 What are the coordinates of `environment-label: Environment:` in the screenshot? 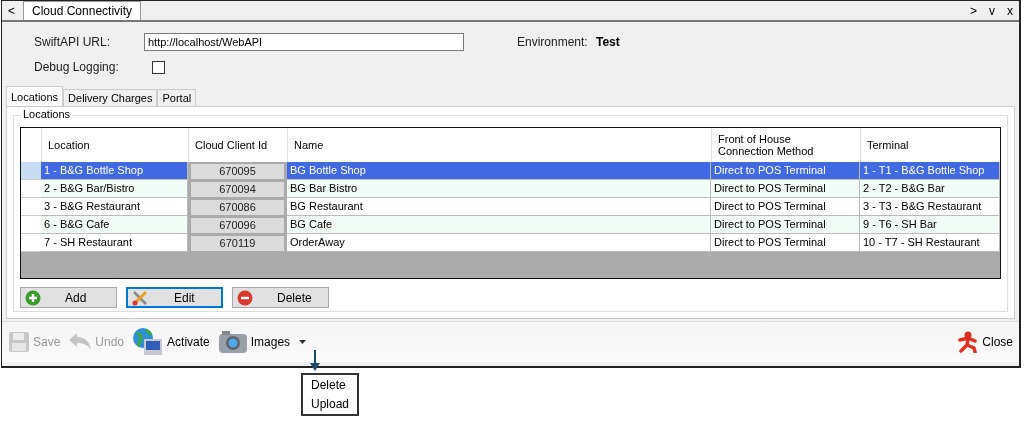 It's located at (553, 42).